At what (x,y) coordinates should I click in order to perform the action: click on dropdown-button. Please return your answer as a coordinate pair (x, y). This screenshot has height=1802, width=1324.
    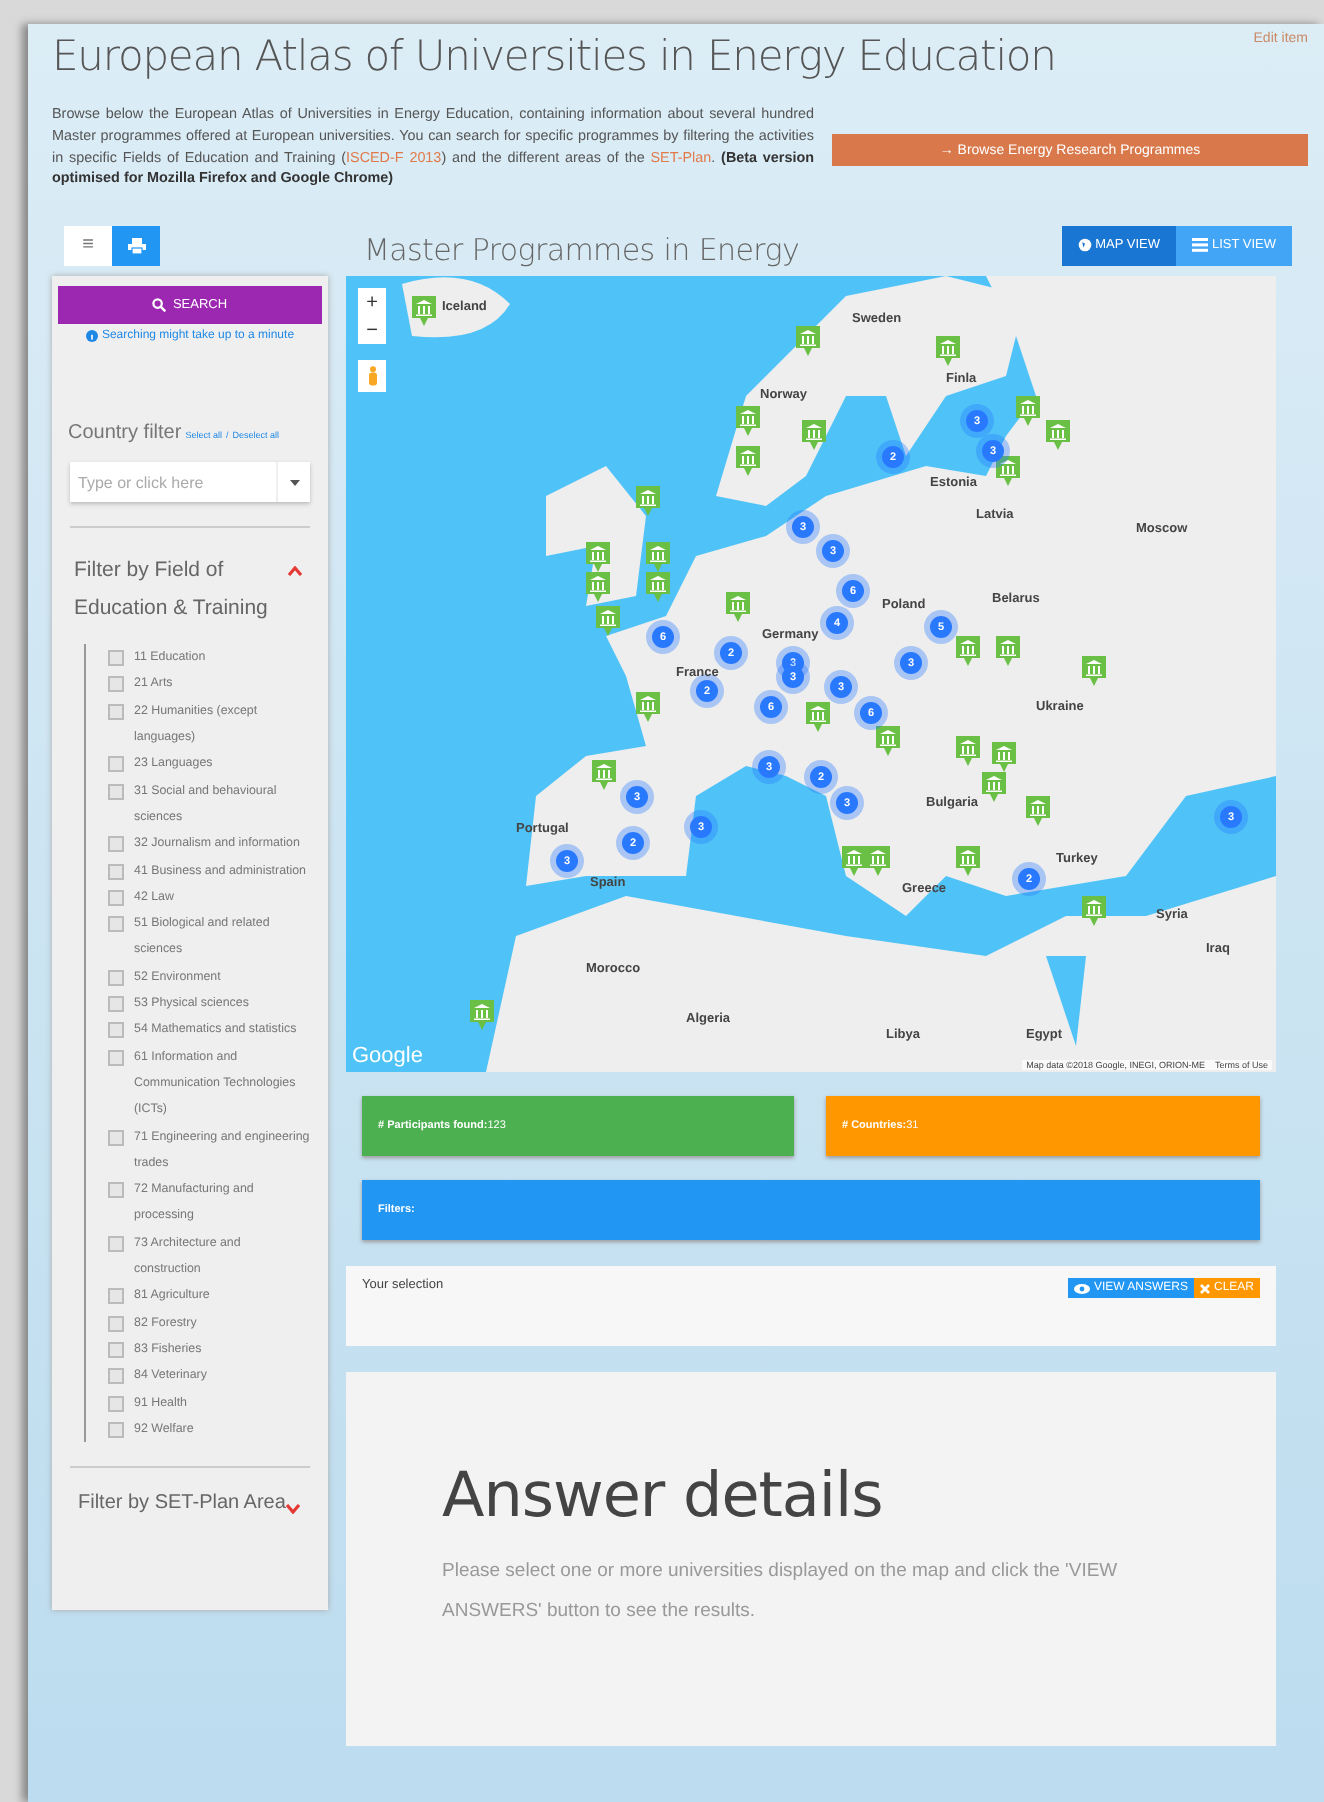
    Looking at the image, I should click on (294, 482).